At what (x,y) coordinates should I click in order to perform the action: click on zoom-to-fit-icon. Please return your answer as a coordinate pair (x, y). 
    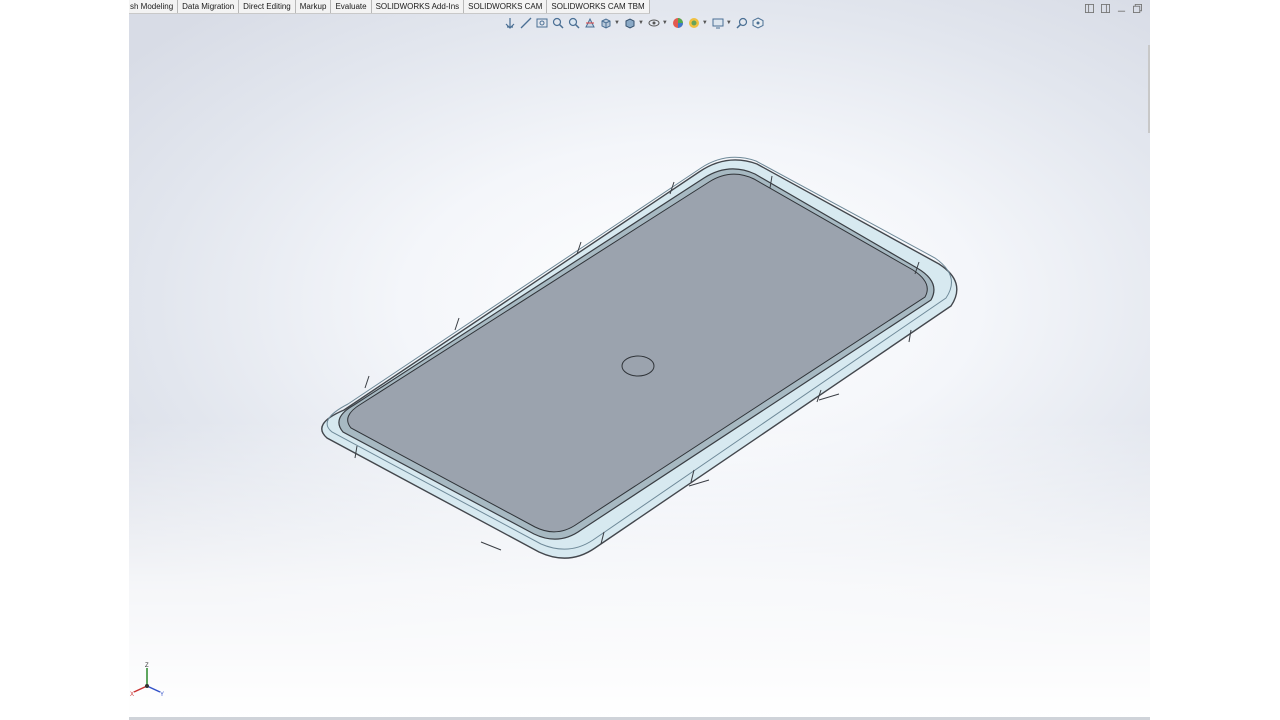
    Looking at the image, I should click on (542, 23).